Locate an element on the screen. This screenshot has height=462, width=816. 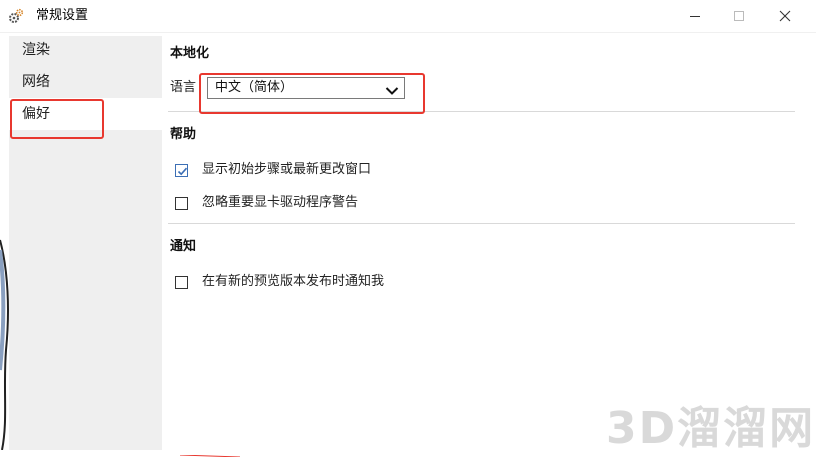
title-bar: 常规设置 is located at coordinates (408, 16).